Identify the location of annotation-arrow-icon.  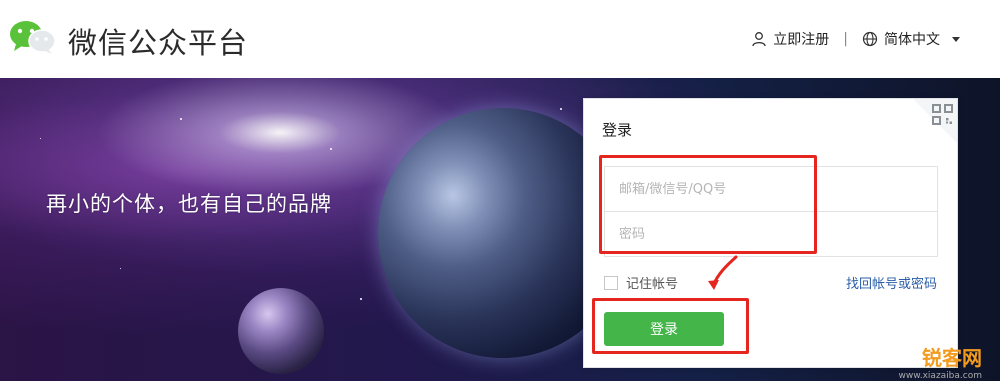
(723, 272).